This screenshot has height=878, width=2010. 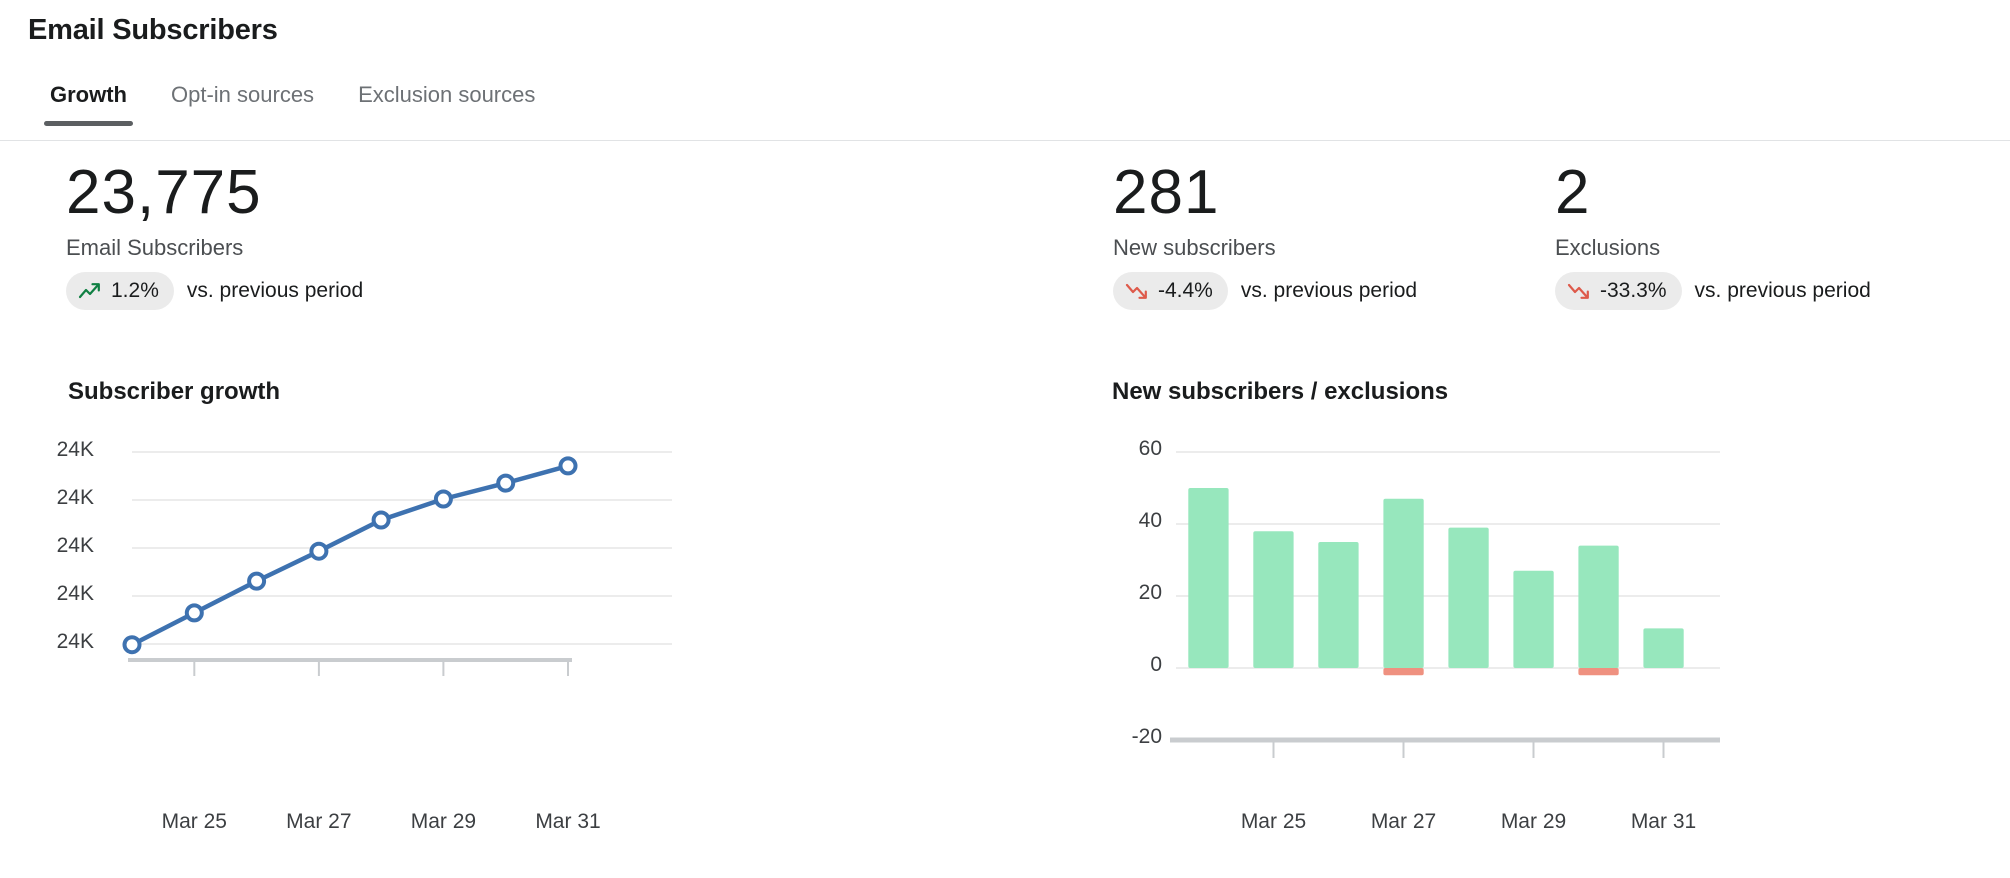 What do you see at coordinates (174, 391) in the screenshot?
I see `subscriber-growth-heading: Subscriber growth` at bounding box center [174, 391].